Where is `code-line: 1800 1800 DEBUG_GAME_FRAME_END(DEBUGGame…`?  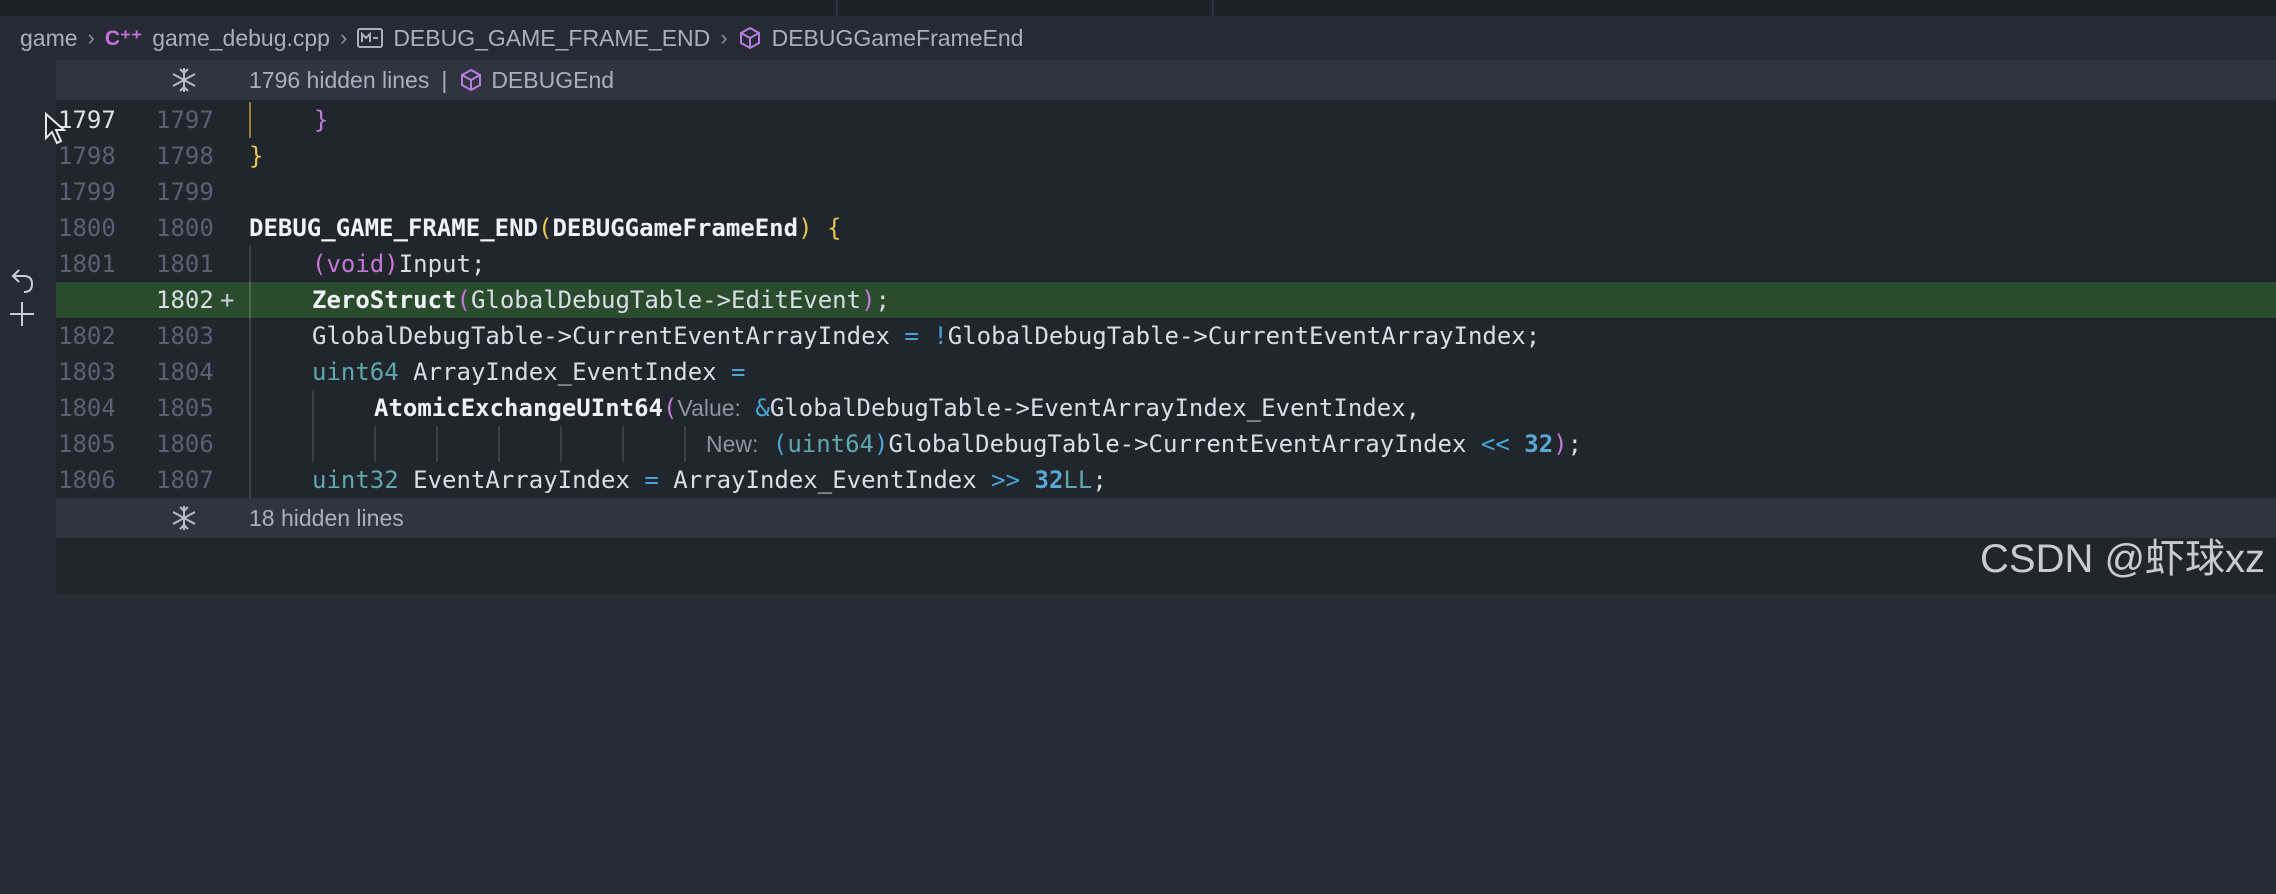 code-line: 1800 1800 DEBUG_GAME_FRAME_END(DEBUGGame… is located at coordinates (1166, 228).